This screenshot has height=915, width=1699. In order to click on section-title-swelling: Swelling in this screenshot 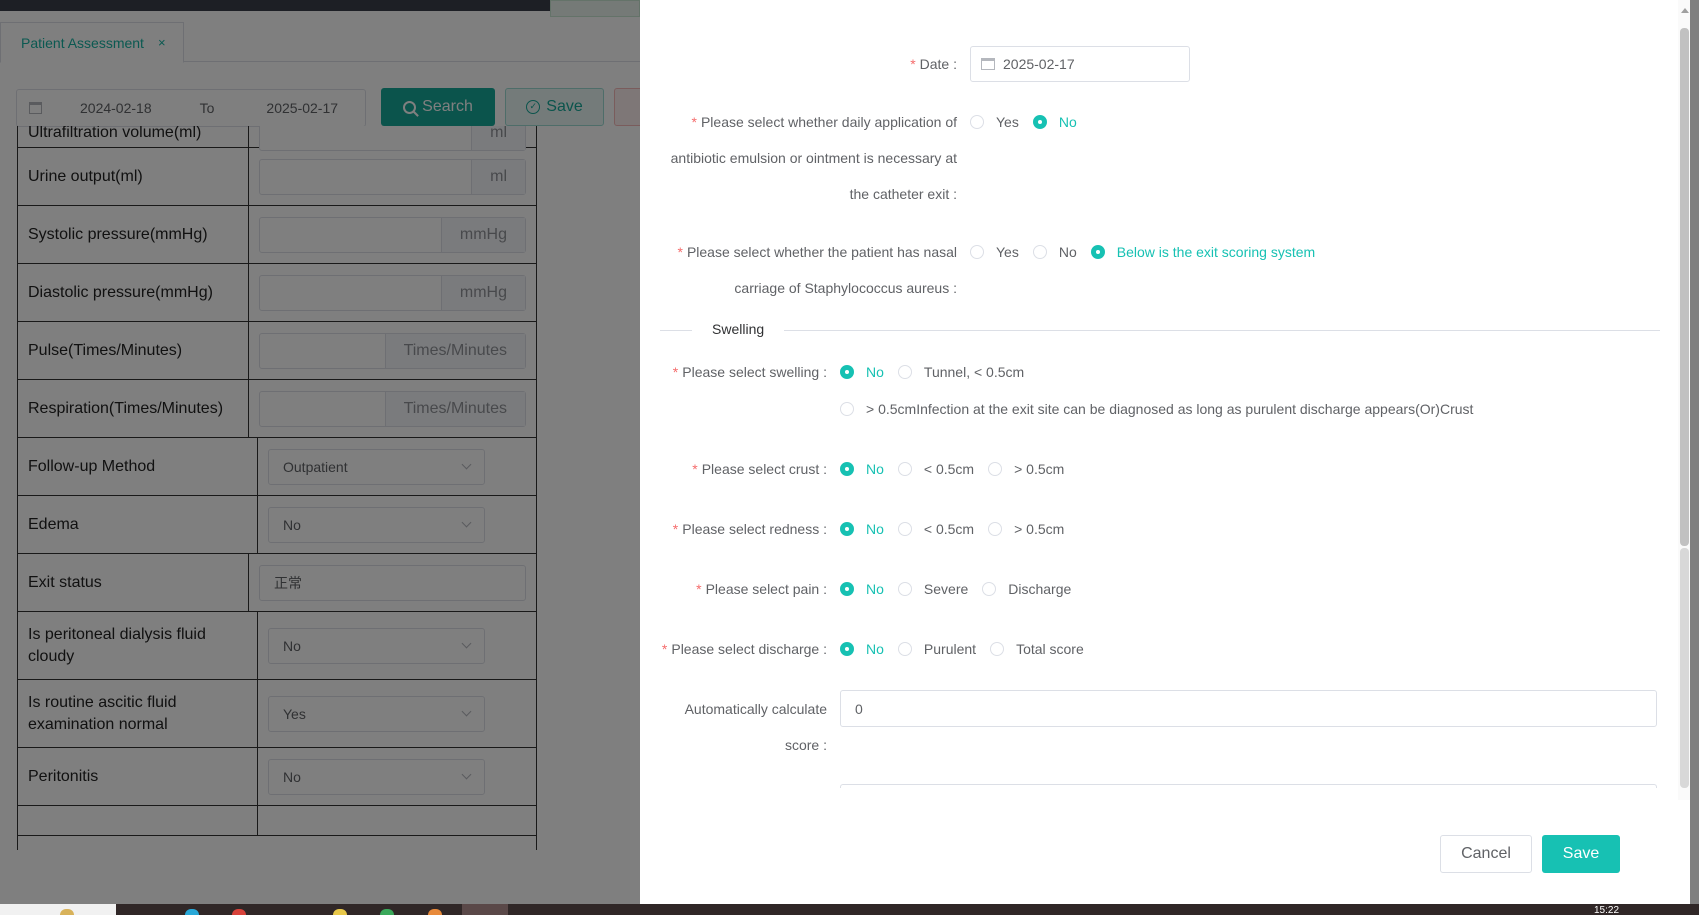, I will do `click(738, 329)`.